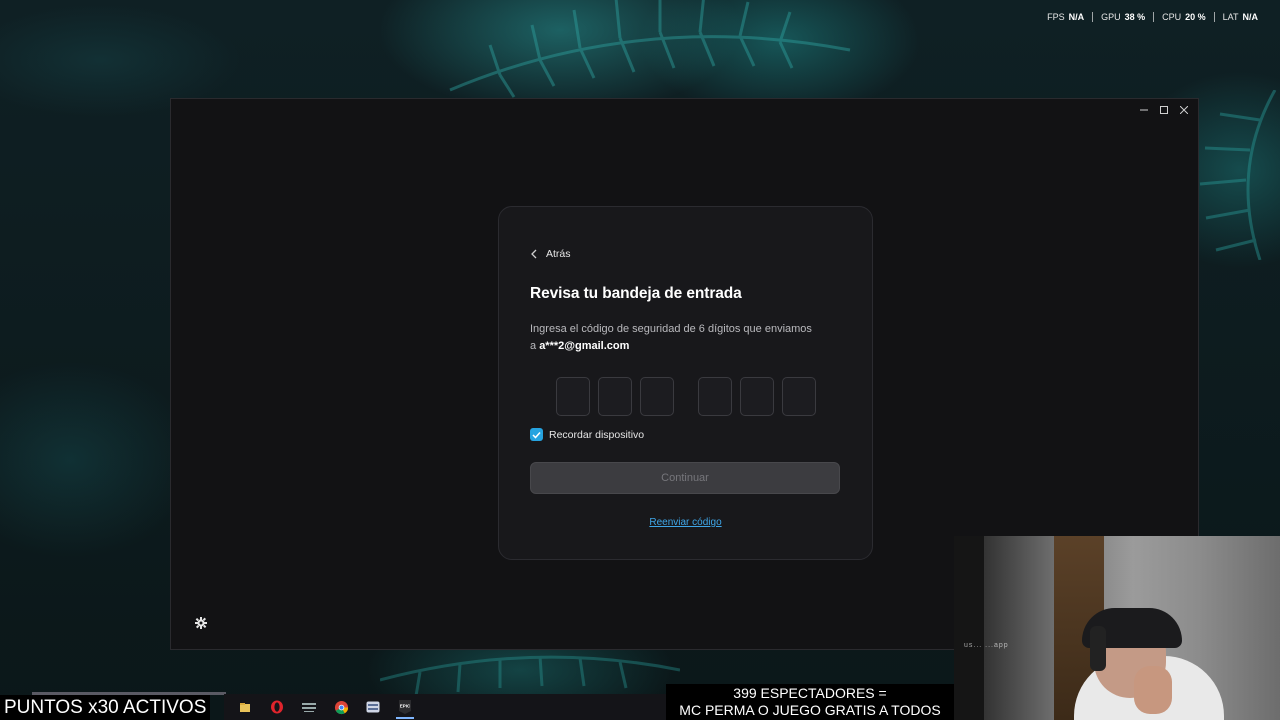  Describe the element at coordinates (534, 254) in the screenshot. I see `chevron-left-icon` at that location.